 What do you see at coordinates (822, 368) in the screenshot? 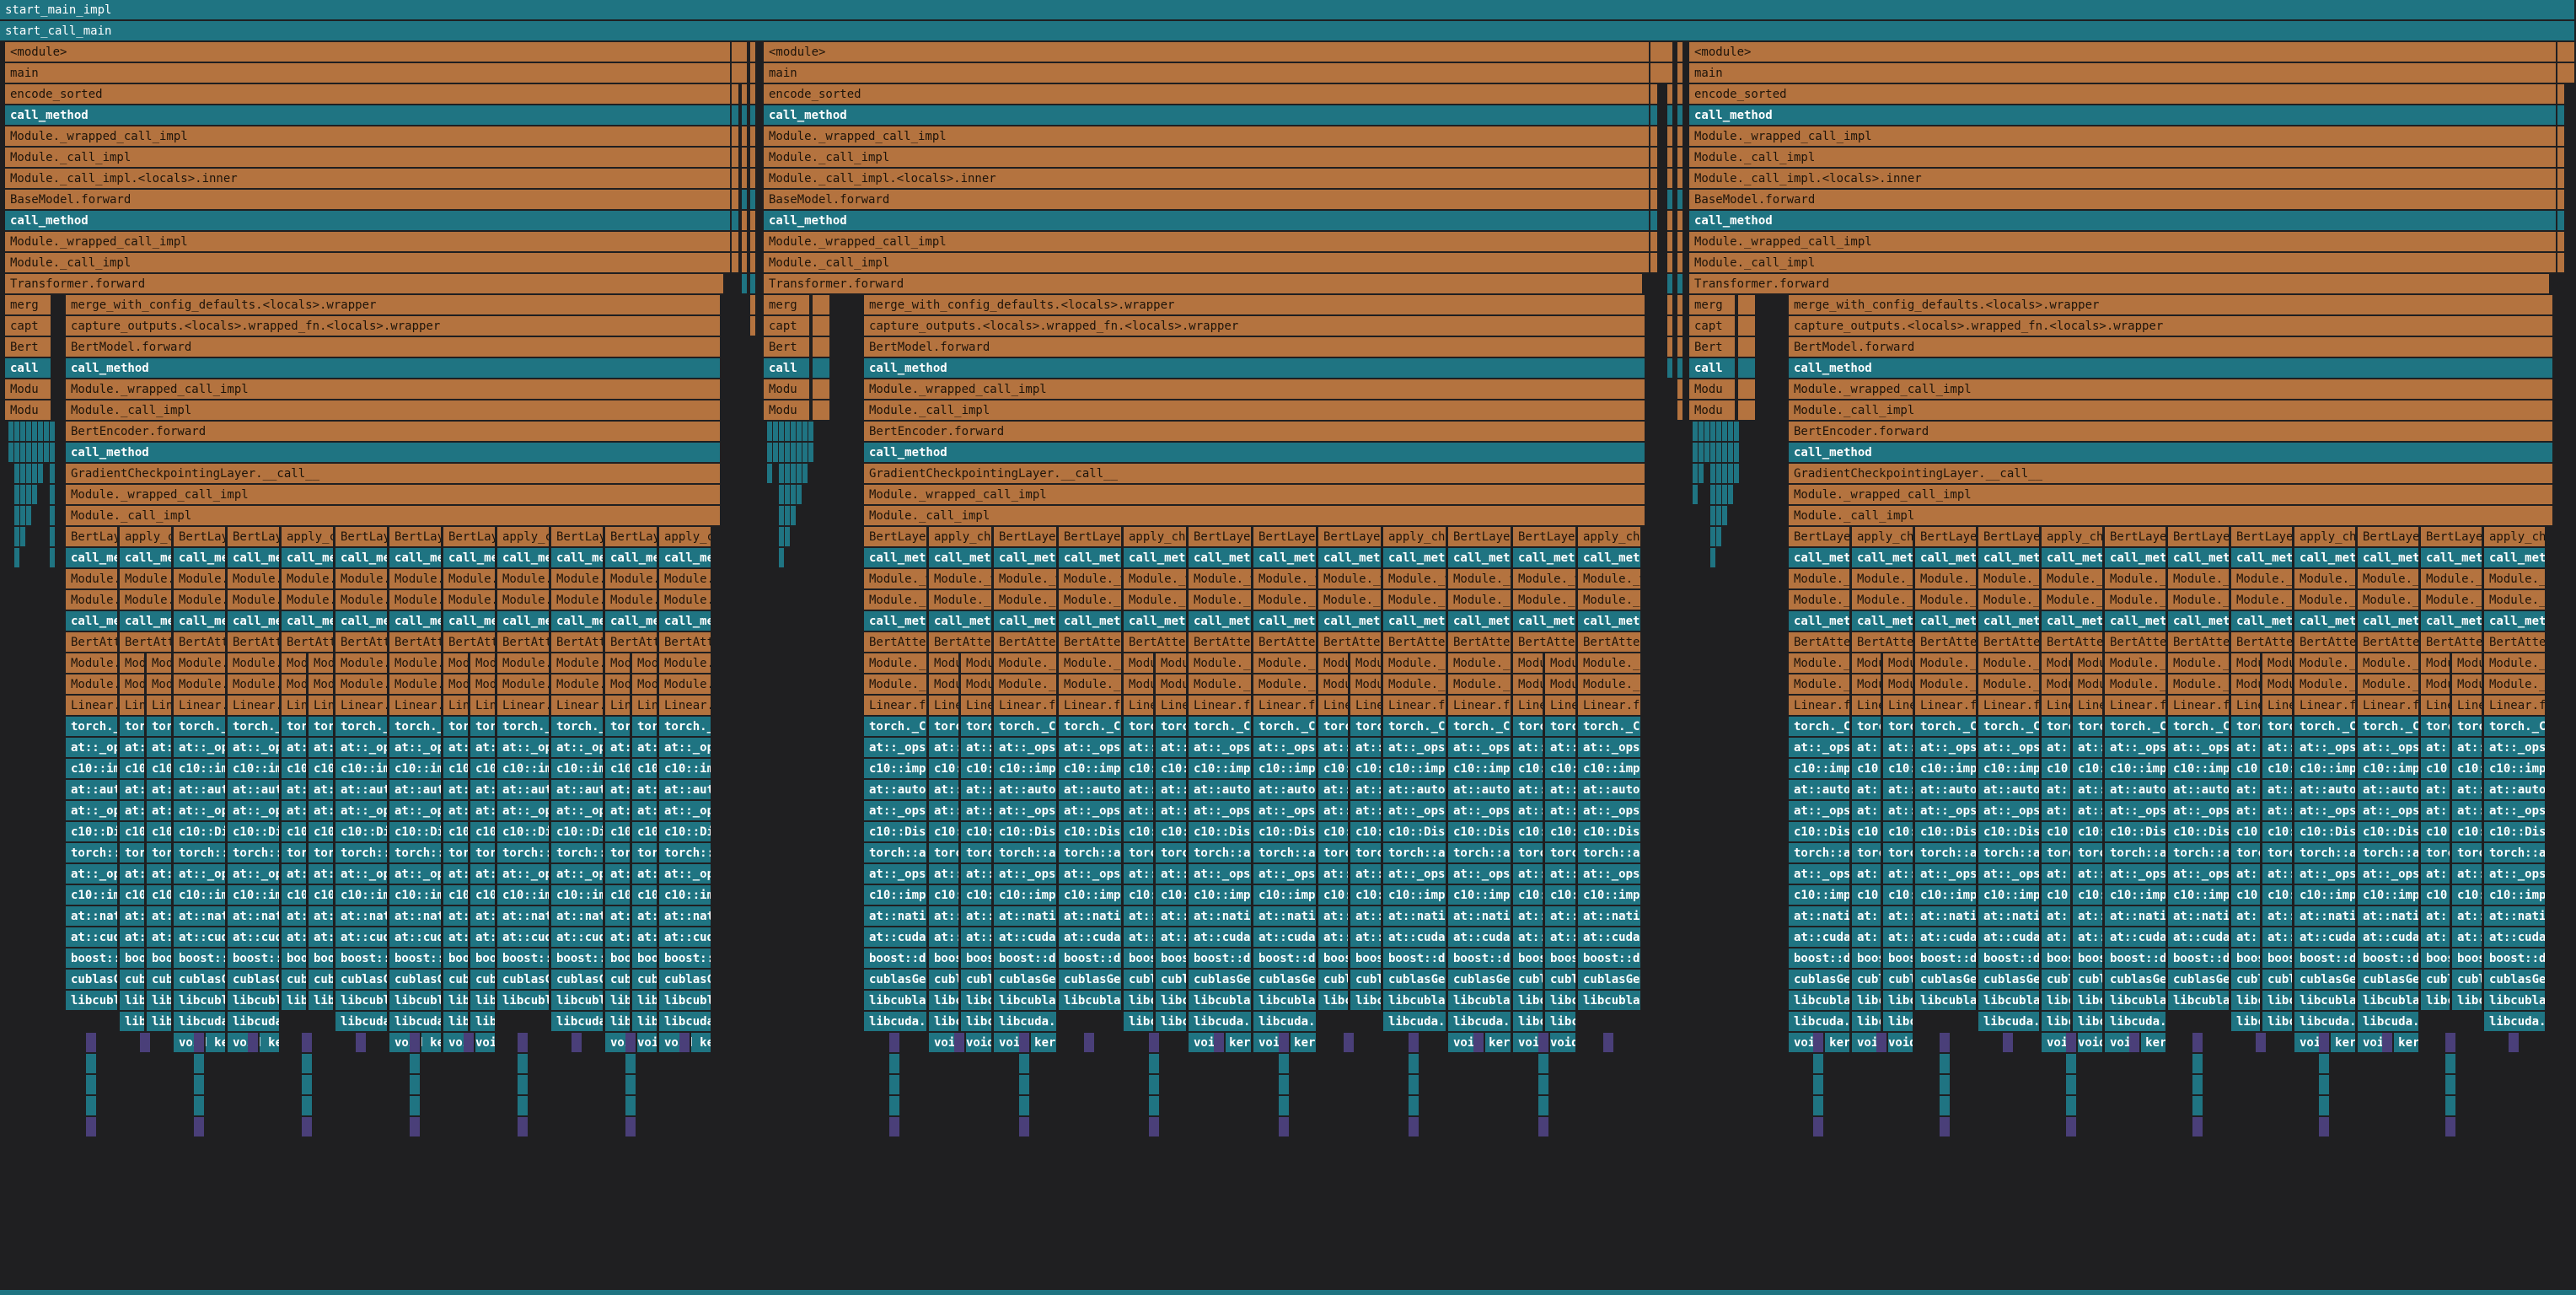
I see `frame-call` at bounding box center [822, 368].